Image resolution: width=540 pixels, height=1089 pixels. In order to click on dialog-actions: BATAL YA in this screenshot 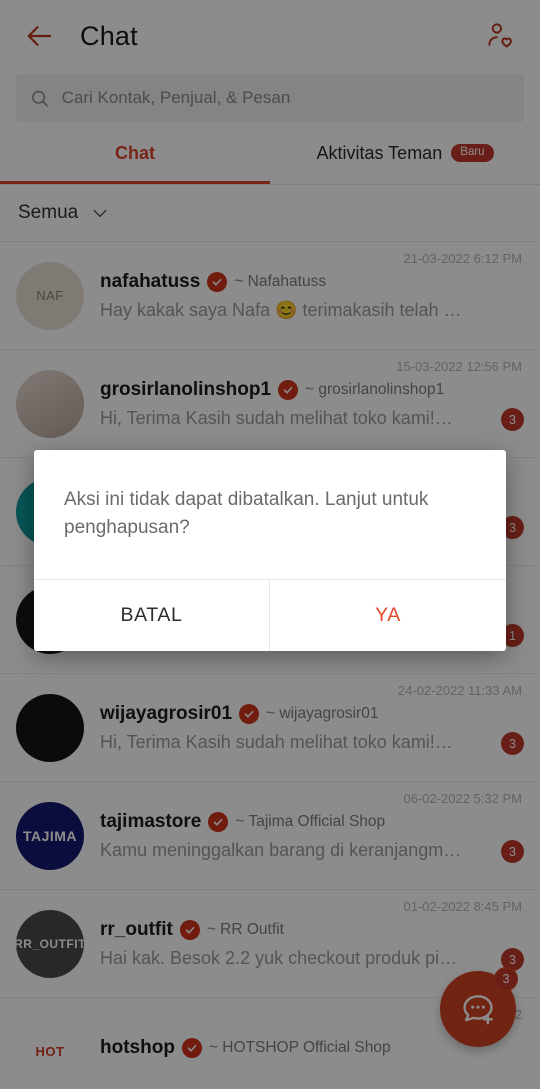, I will do `click(270, 615)`.